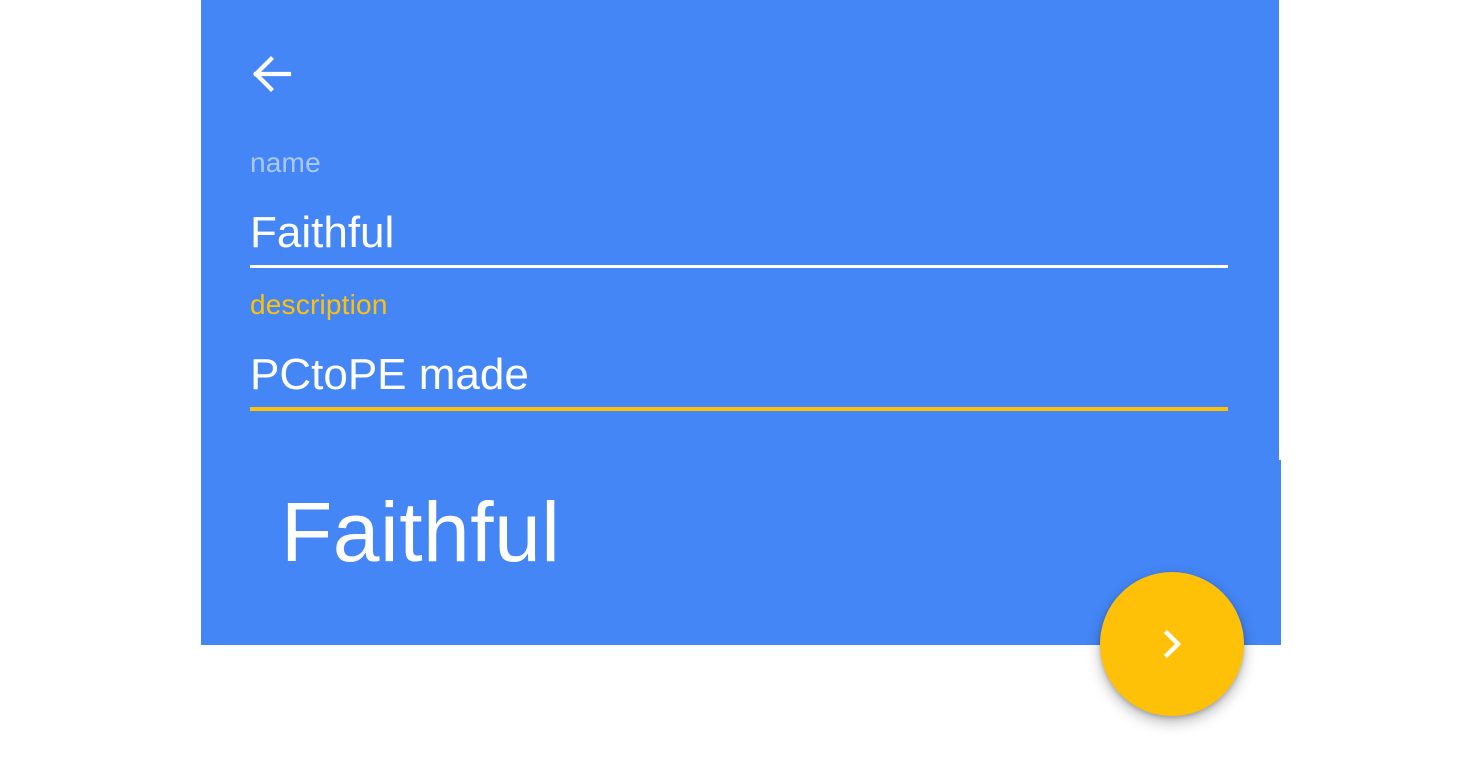 This screenshot has height=764, width=1480. What do you see at coordinates (285, 162) in the screenshot?
I see `name-field-label: name` at bounding box center [285, 162].